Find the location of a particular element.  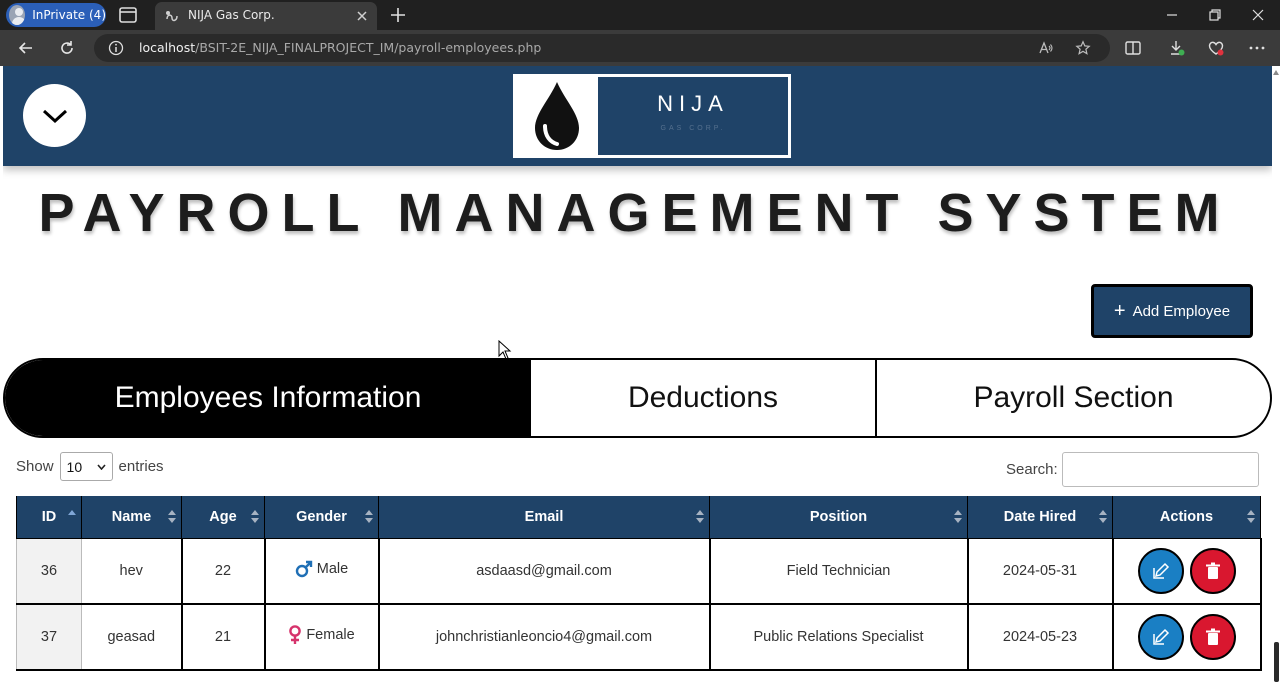

plus-icon: + is located at coordinates (1119, 311).